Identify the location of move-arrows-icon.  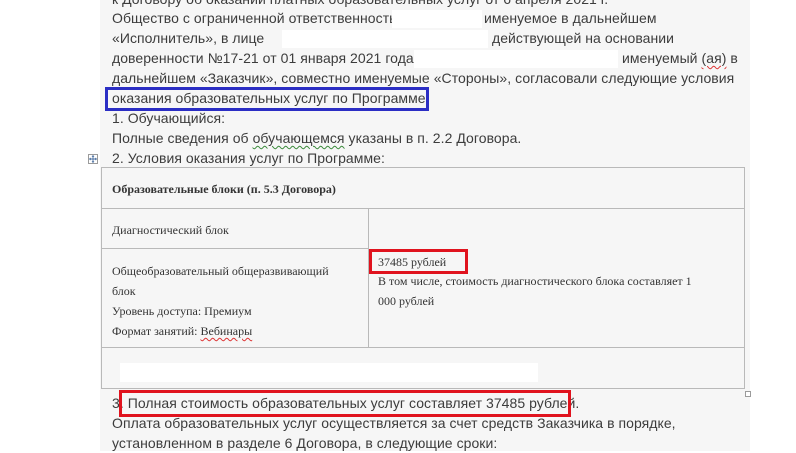
(93, 159).